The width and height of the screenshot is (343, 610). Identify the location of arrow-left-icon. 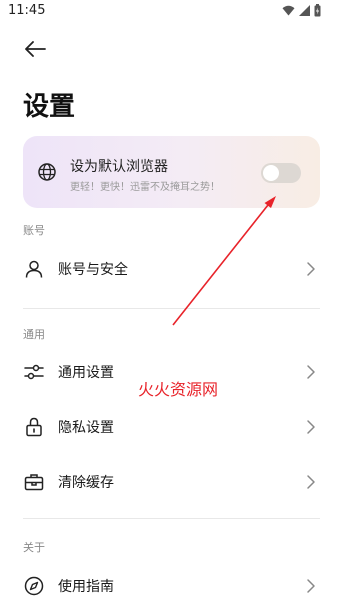
(35, 49).